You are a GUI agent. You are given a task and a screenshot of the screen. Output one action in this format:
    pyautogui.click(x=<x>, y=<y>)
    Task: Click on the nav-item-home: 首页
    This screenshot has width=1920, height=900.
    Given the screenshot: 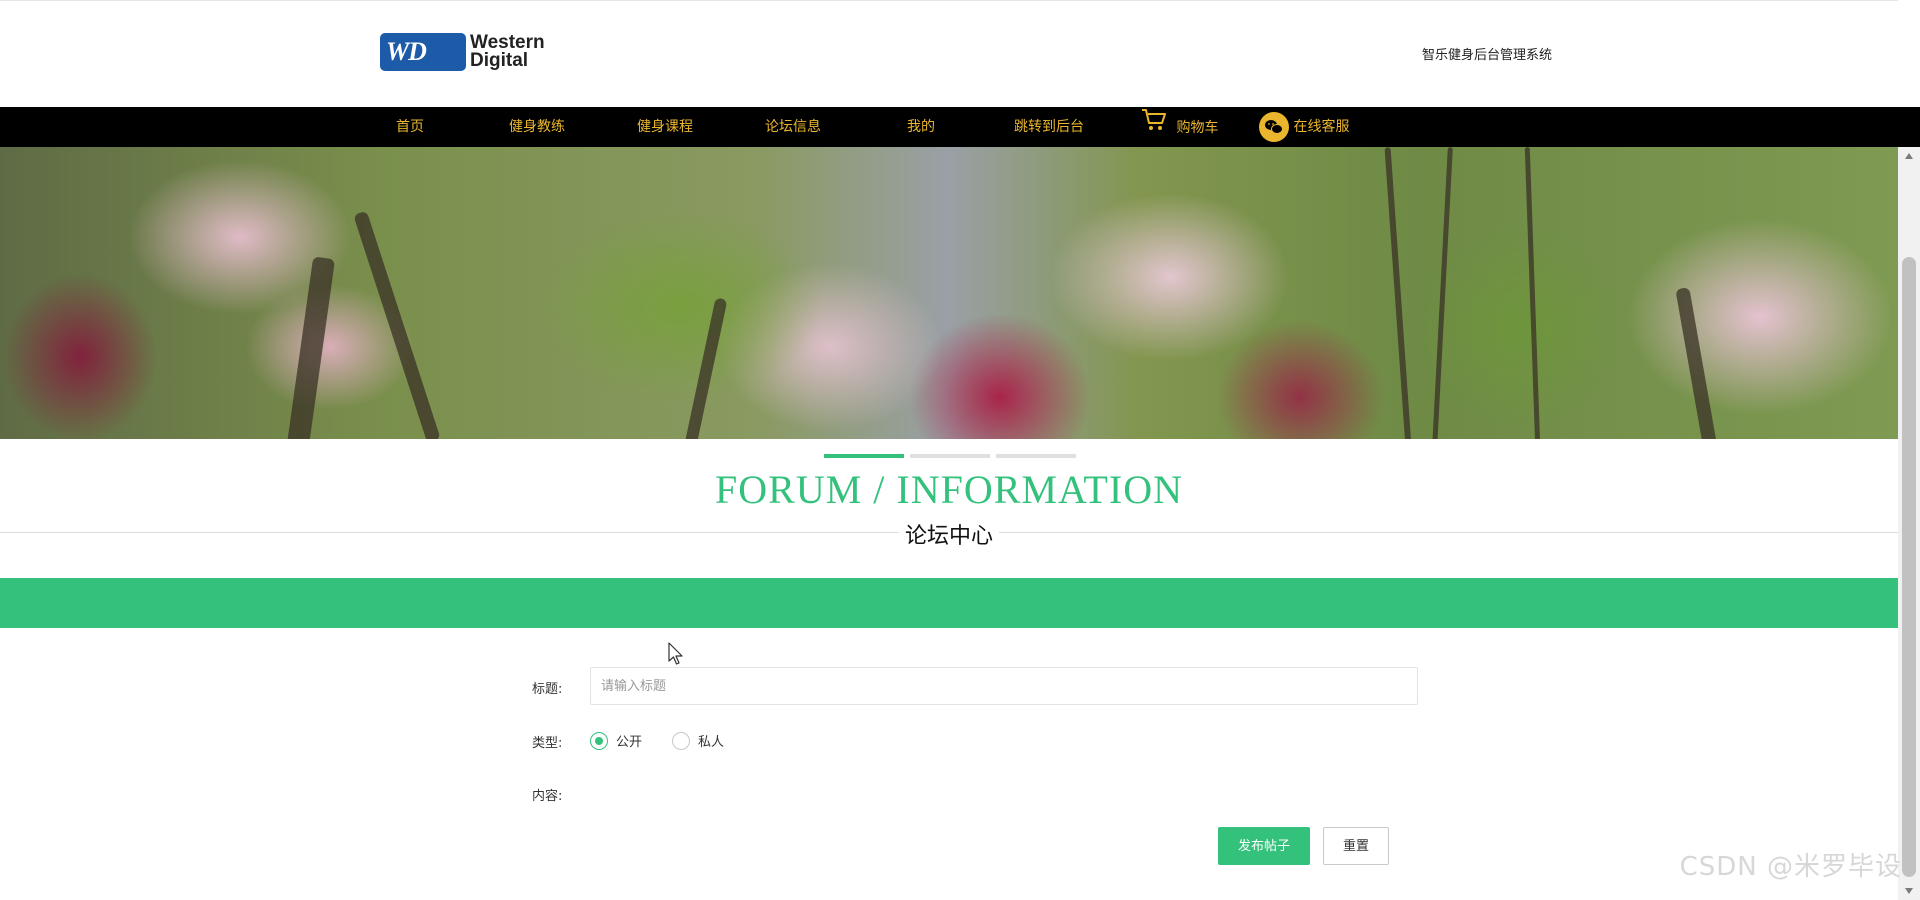 What is the action you would take?
    pyautogui.click(x=410, y=127)
    